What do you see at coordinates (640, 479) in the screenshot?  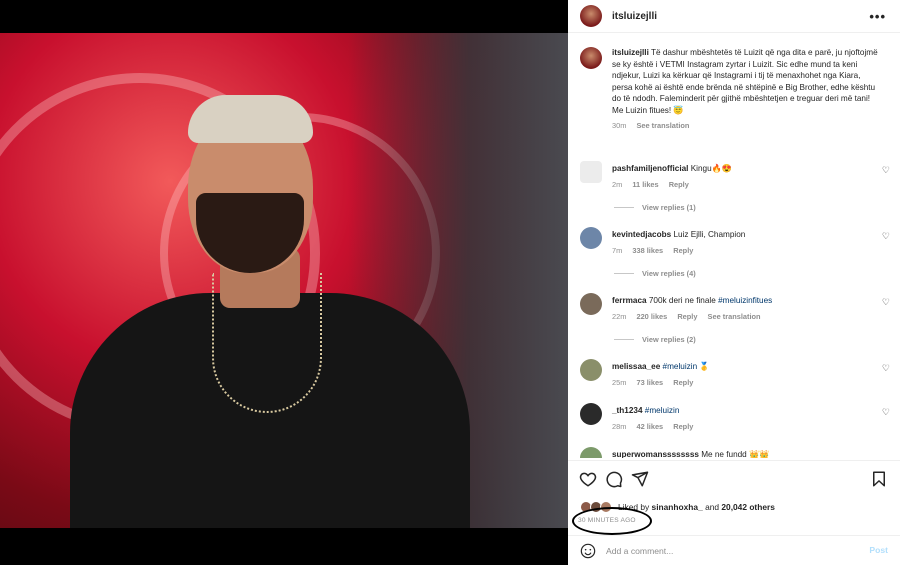 I see `share-icon` at bounding box center [640, 479].